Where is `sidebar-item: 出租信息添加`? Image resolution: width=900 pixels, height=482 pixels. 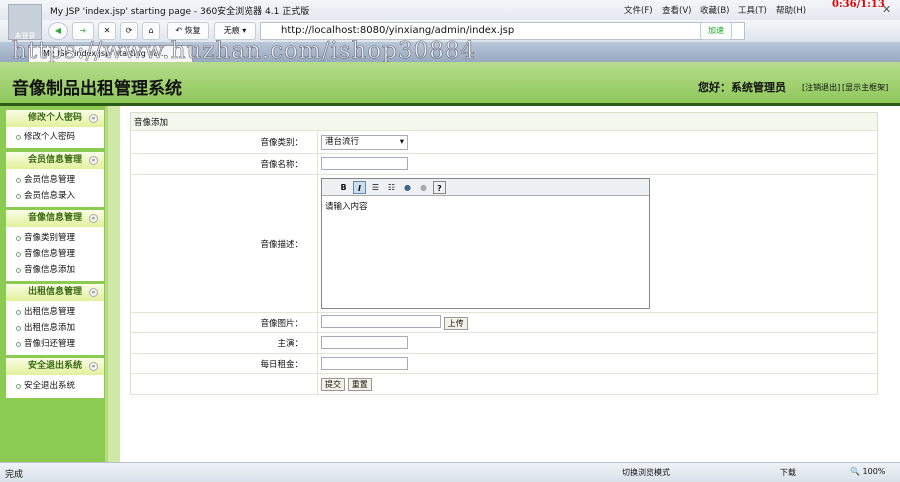 sidebar-item: 出租信息添加 is located at coordinates (55, 328).